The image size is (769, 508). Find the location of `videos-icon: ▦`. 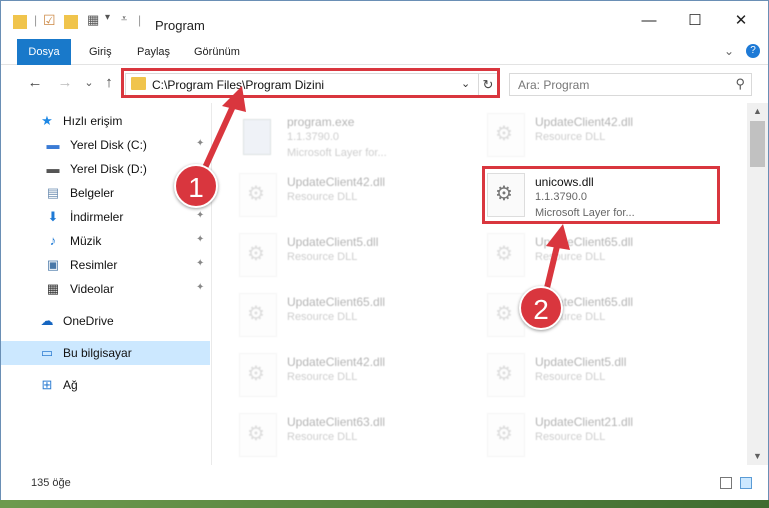

videos-icon: ▦ is located at coordinates (53, 288).